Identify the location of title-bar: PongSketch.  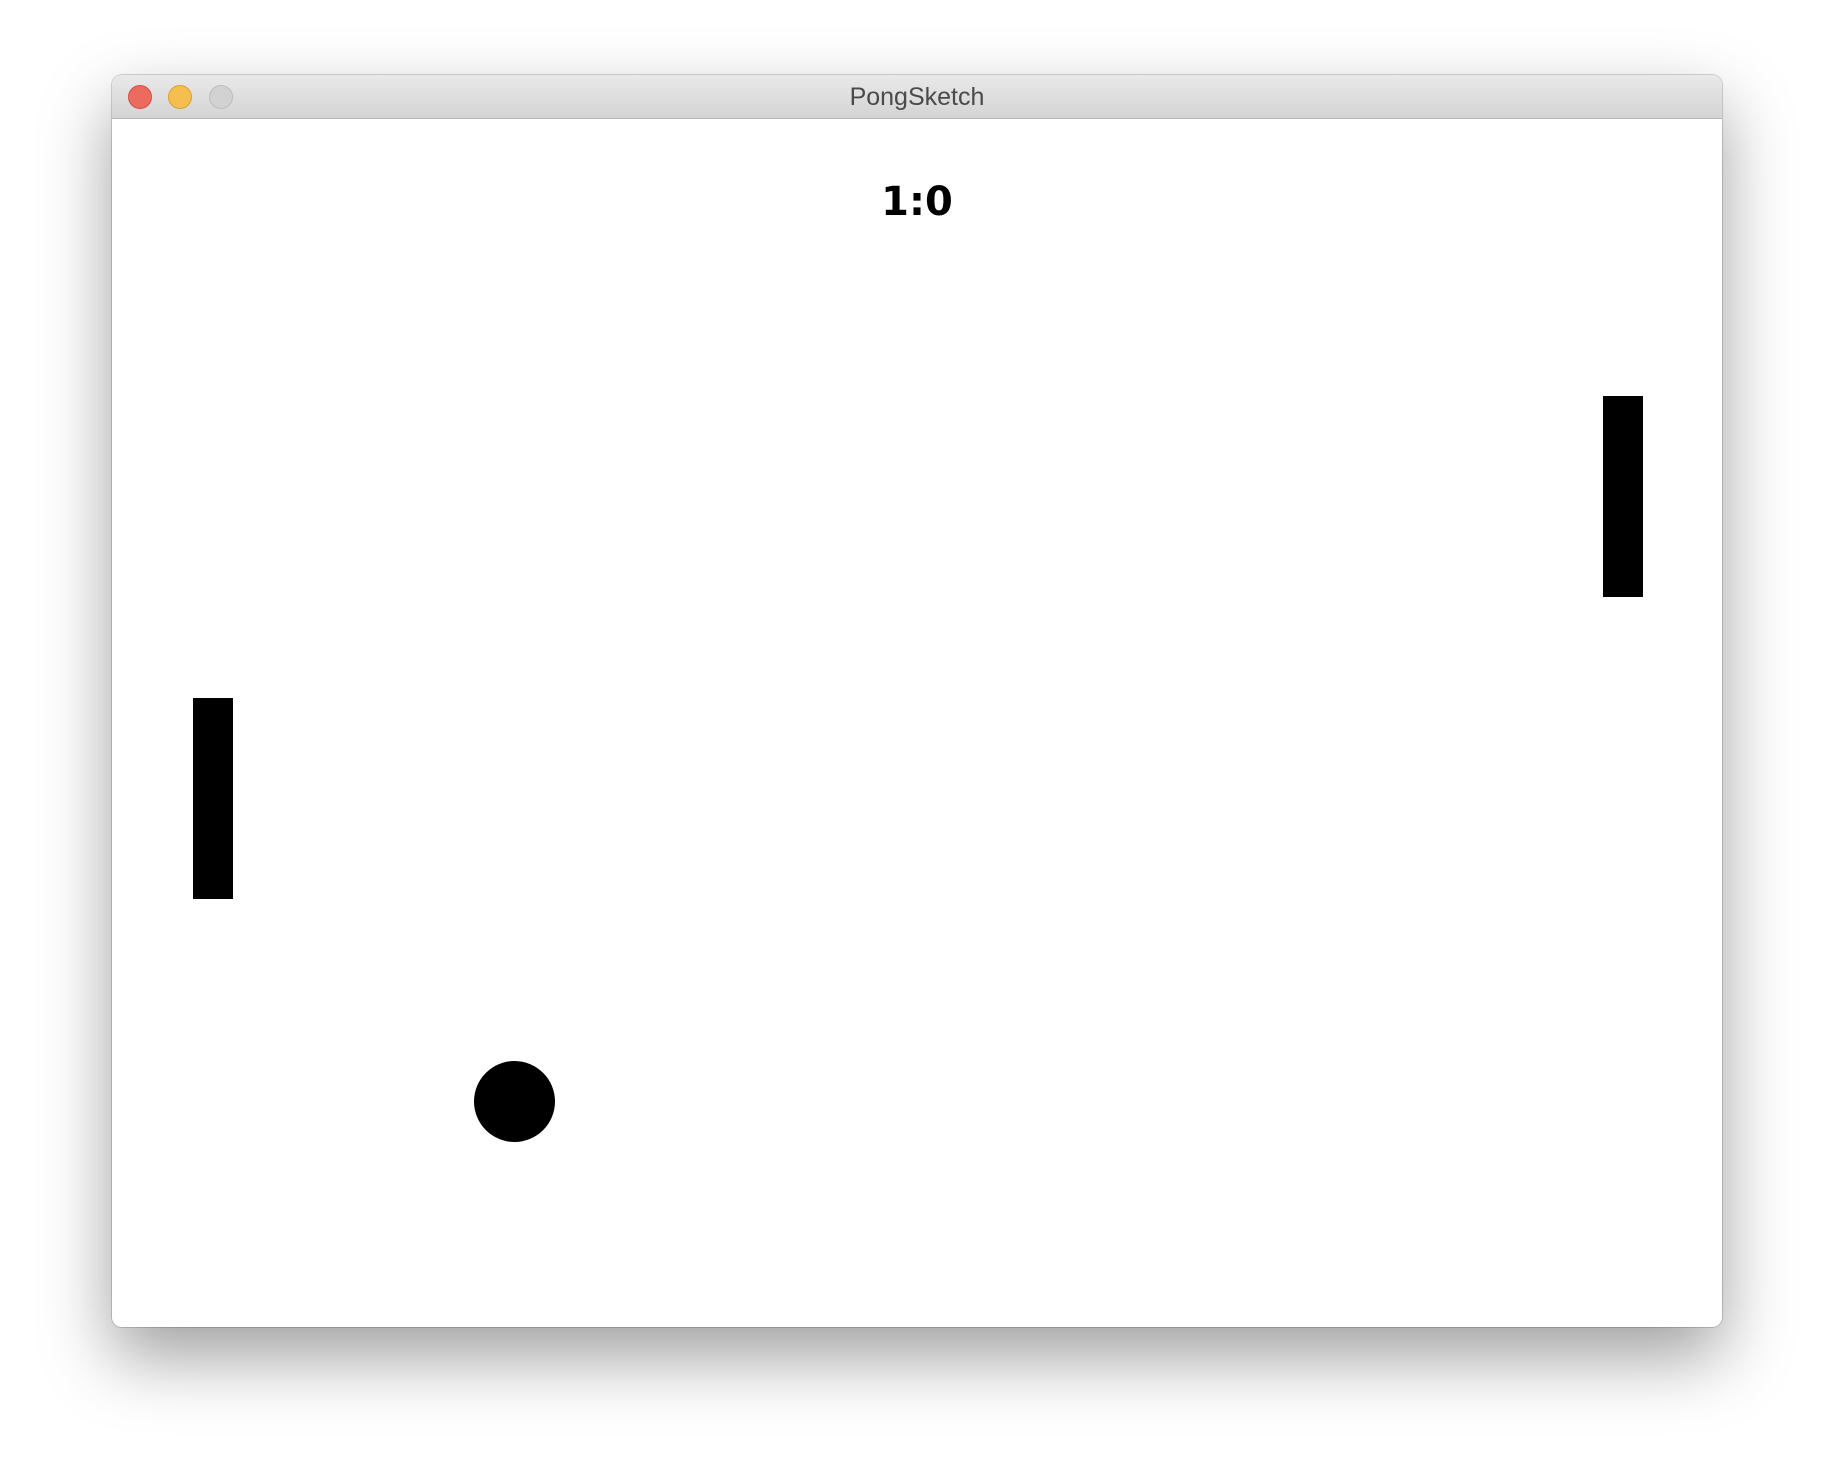
(917, 97).